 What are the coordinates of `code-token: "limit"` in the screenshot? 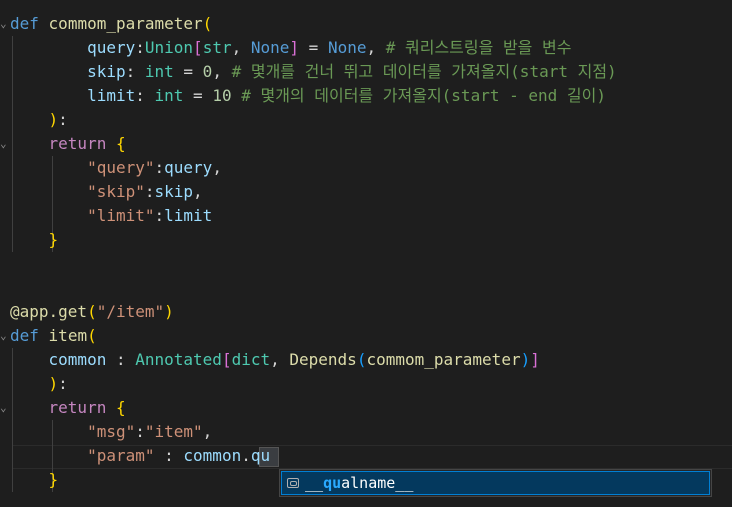 It's located at (121, 215).